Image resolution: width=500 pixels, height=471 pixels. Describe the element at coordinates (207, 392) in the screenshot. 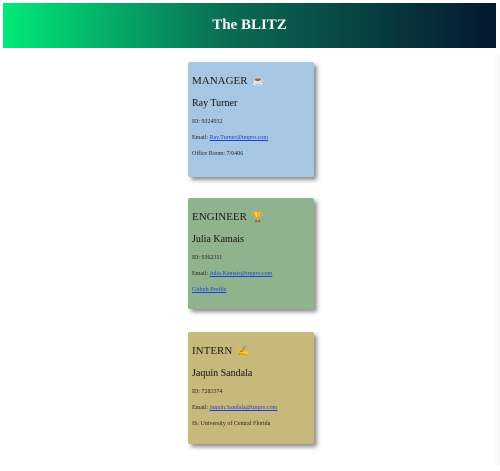

I see `employee-id: ID: 7283374` at that location.